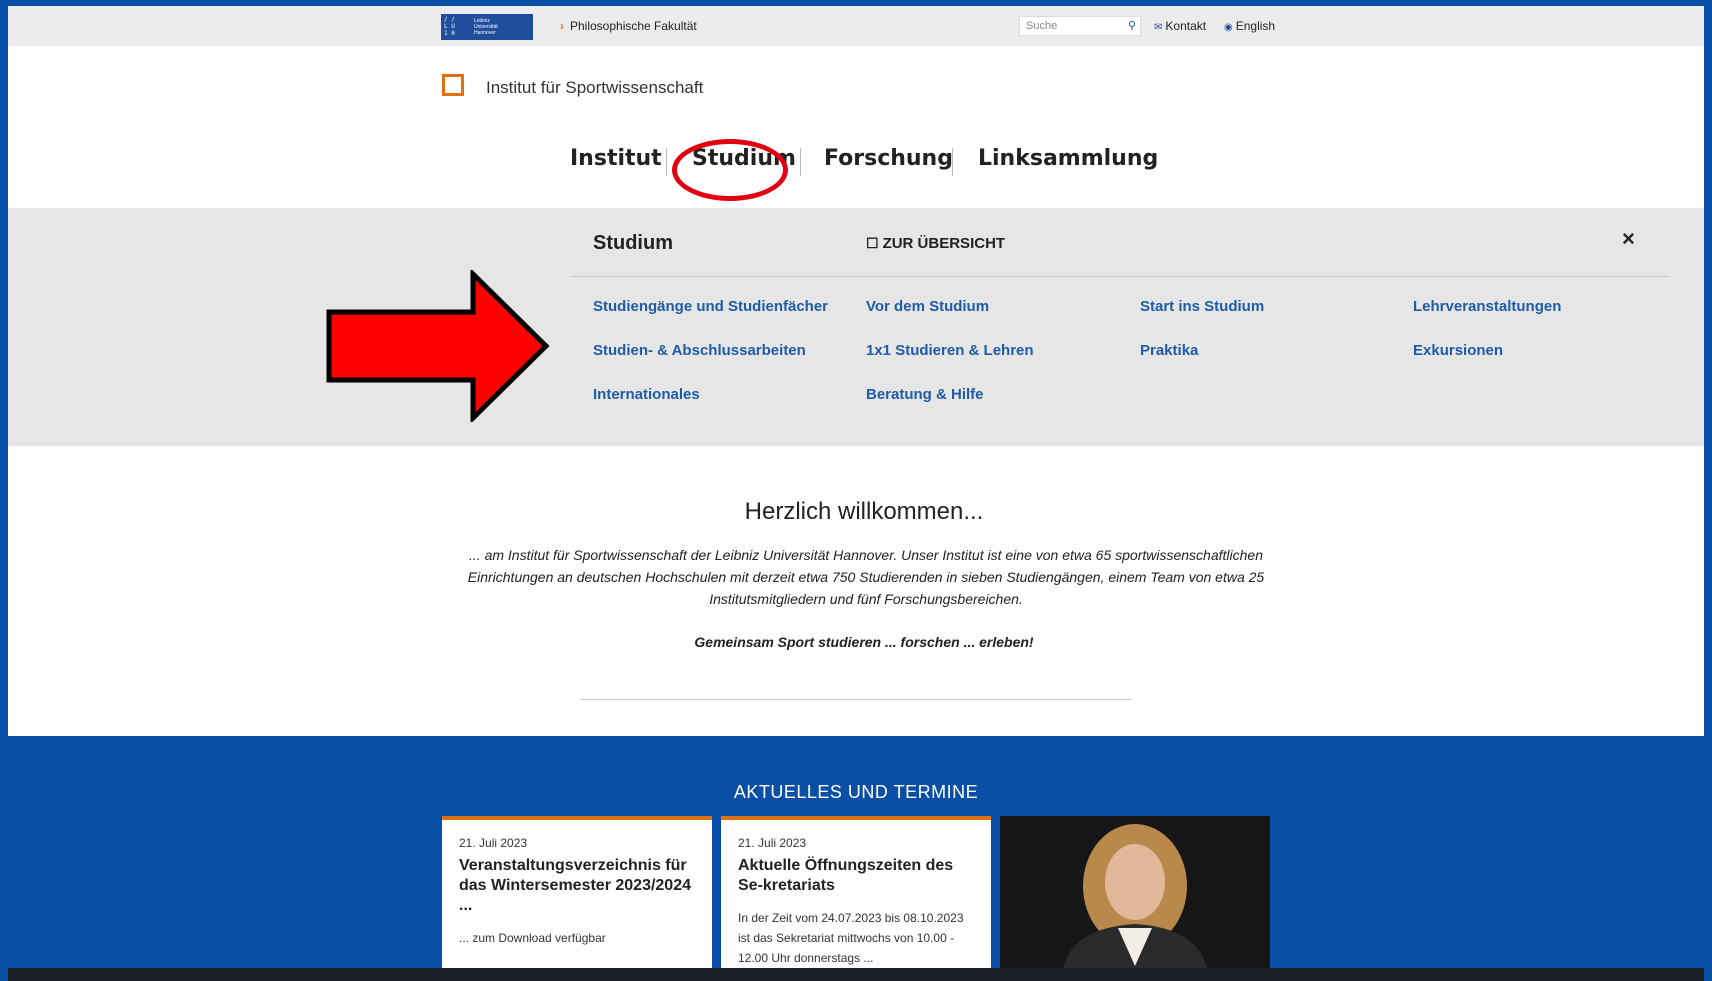 The image size is (1712, 981). I want to click on book-icon: ☐, so click(872, 243).